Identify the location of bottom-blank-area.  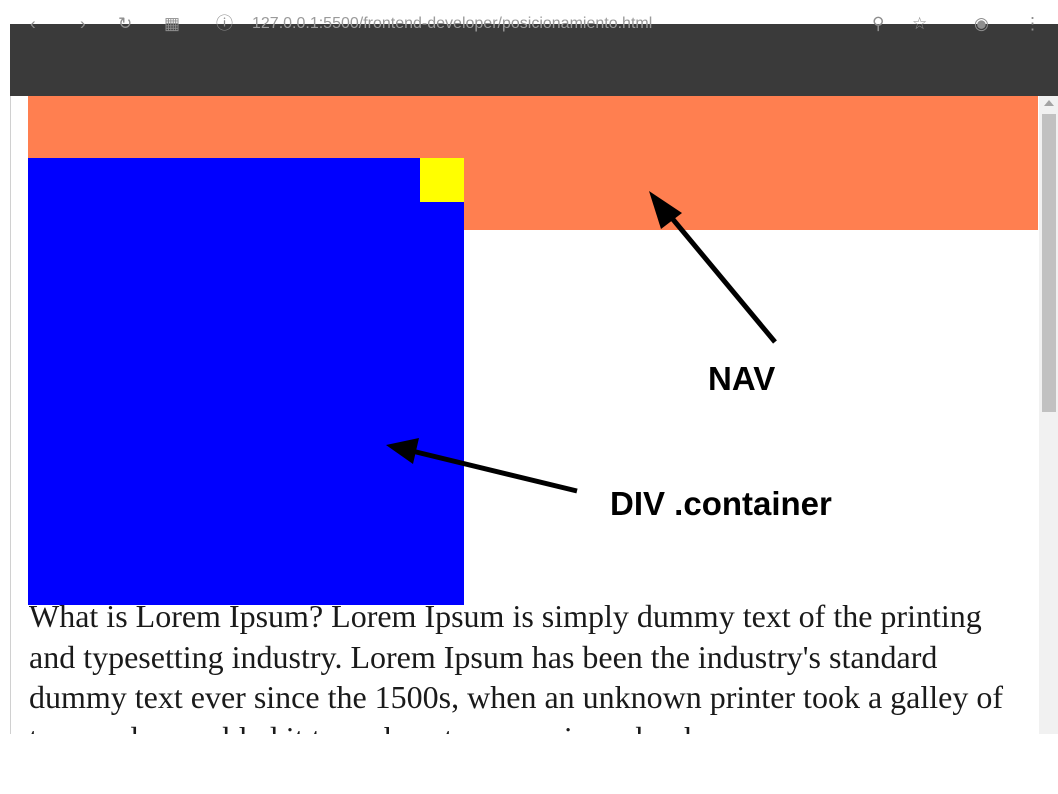
(529, 764).